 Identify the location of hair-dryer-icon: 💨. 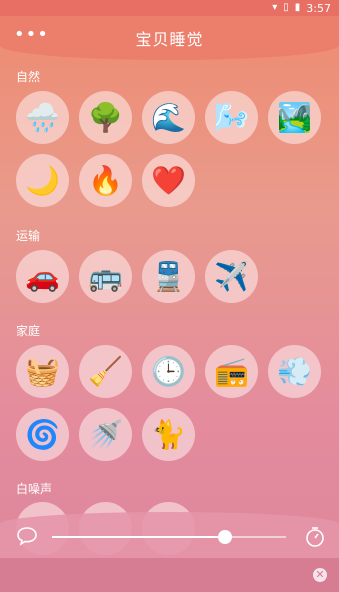
(294, 371).